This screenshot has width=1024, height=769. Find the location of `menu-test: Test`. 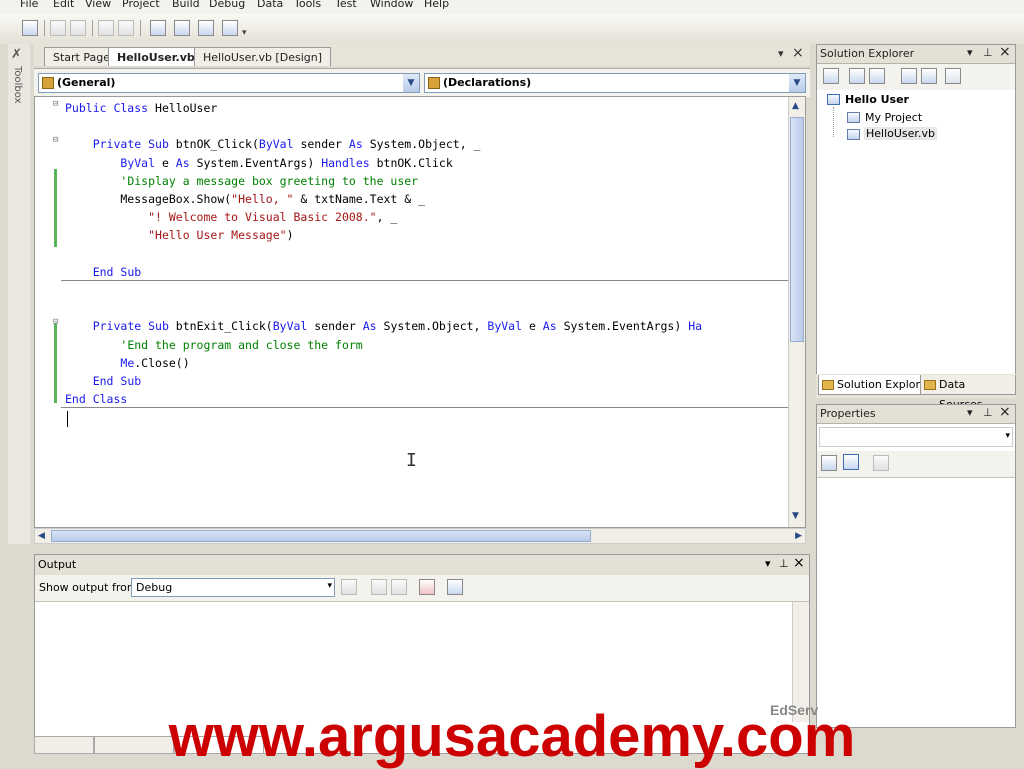

menu-test: Test is located at coordinates (346, 5).